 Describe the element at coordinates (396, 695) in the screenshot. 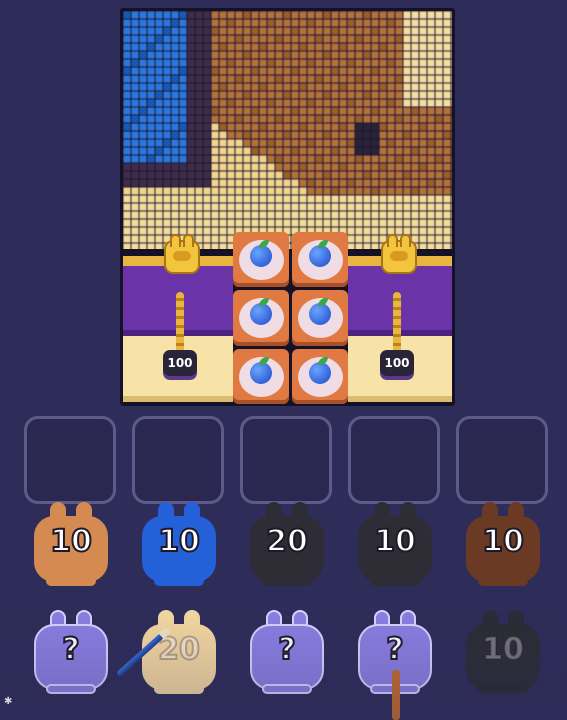

I see `stick-icon` at that location.